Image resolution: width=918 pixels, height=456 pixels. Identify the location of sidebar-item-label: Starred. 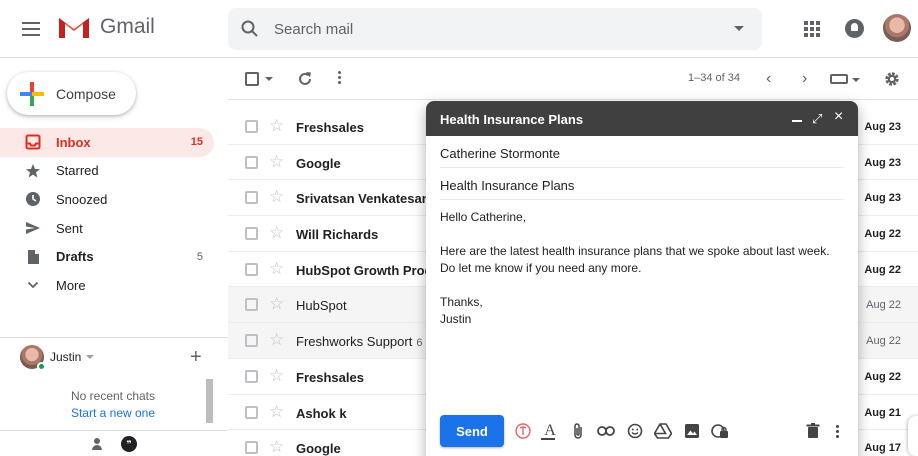
(77, 171).